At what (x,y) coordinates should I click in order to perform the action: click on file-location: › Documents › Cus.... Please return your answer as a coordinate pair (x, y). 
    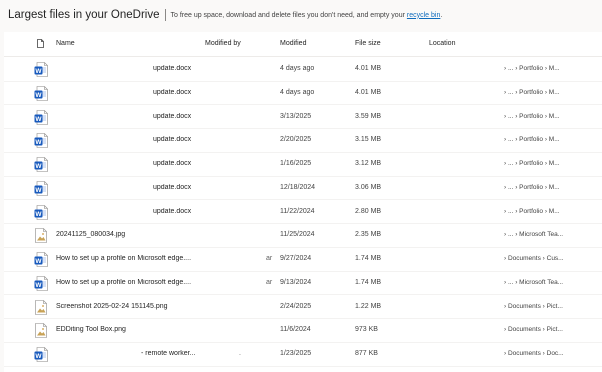
    Looking at the image, I should click on (534, 258).